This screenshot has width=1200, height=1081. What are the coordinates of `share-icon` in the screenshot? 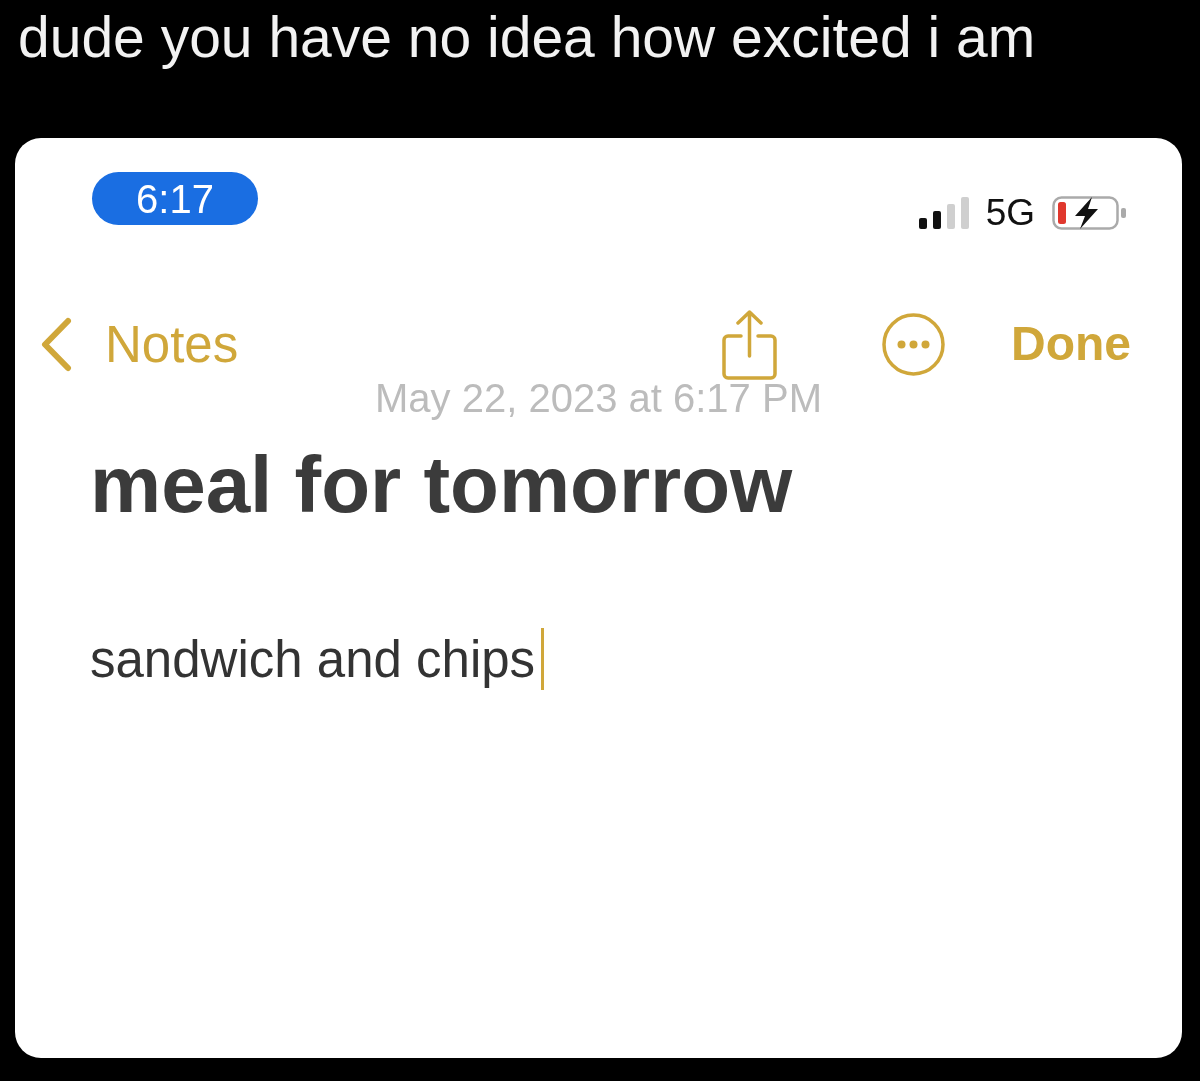 It's located at (749, 344).